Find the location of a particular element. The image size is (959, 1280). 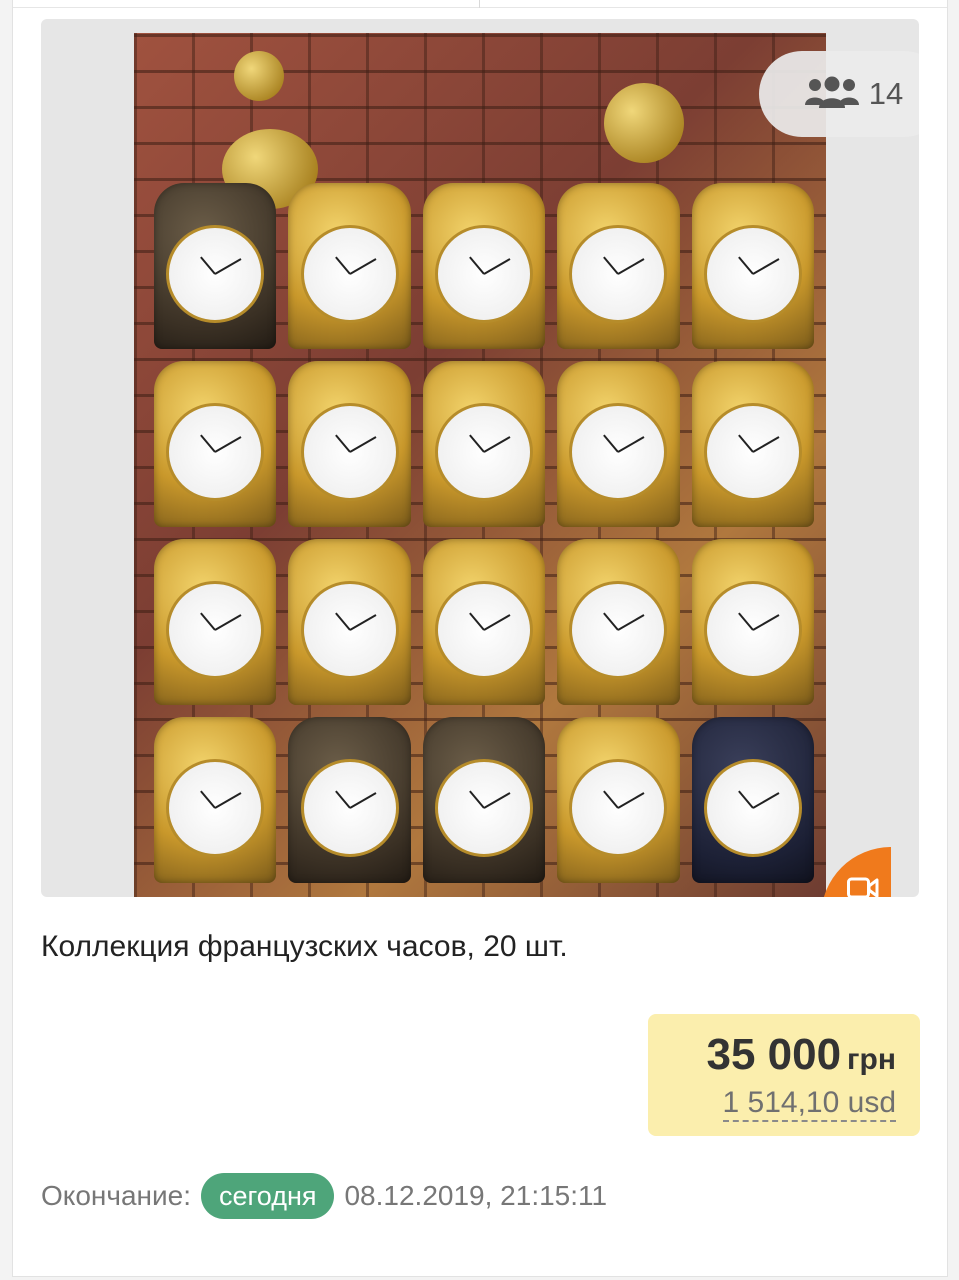

top-column-divider is located at coordinates (479, 4).